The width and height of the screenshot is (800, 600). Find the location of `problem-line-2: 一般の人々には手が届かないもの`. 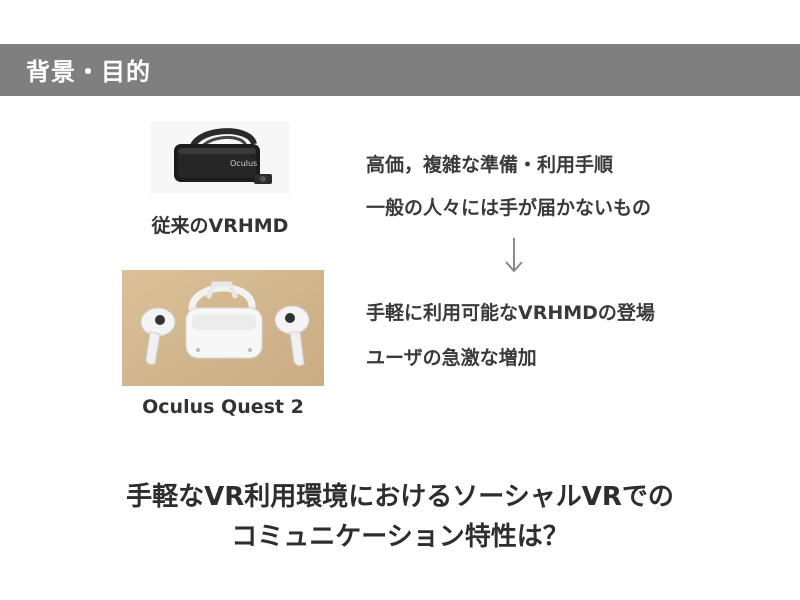

problem-line-2: 一般の人々には手が届かないもの is located at coordinates (509, 208).